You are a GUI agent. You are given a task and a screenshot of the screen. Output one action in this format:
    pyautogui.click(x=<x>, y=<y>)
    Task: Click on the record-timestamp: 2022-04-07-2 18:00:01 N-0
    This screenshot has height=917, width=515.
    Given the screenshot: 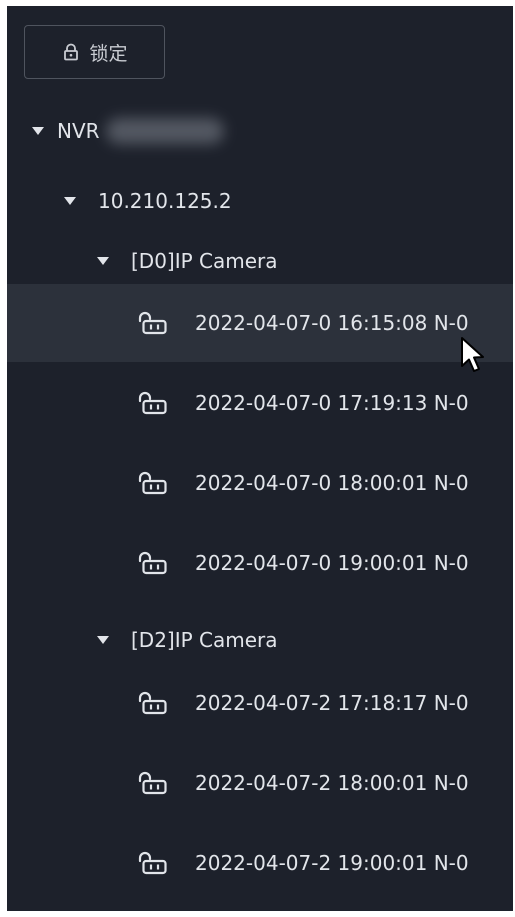 What is the action you would take?
    pyautogui.click(x=332, y=783)
    